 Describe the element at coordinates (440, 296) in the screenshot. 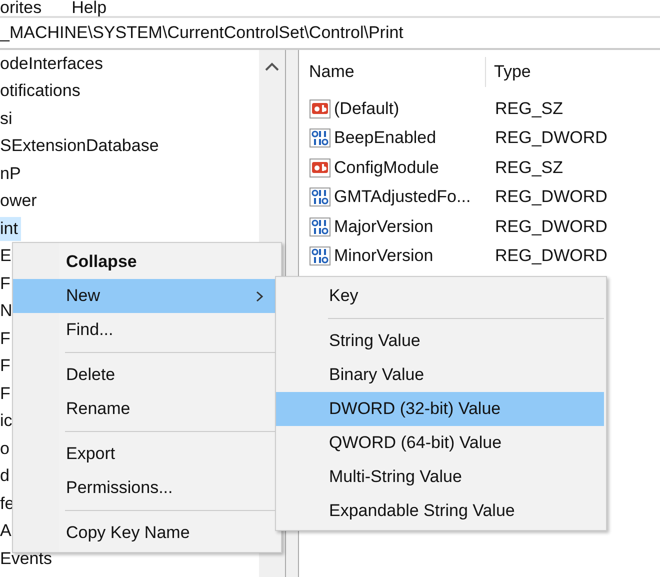

I see `menu-item: Key` at that location.